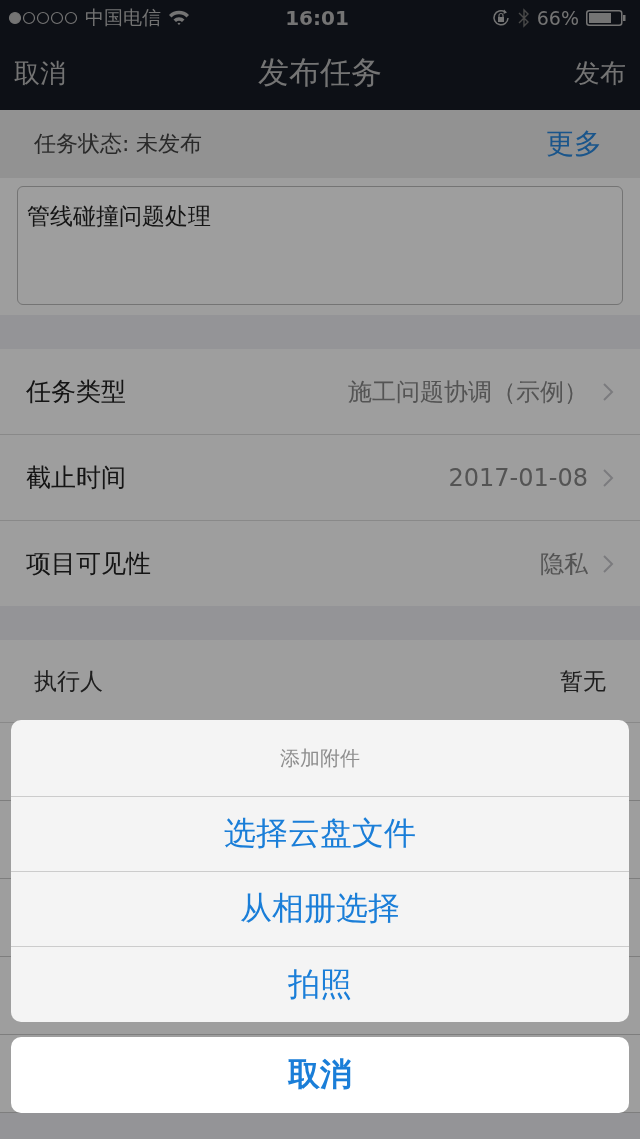  Describe the element at coordinates (317, 18) in the screenshot. I see `status-time: 16:01` at that location.